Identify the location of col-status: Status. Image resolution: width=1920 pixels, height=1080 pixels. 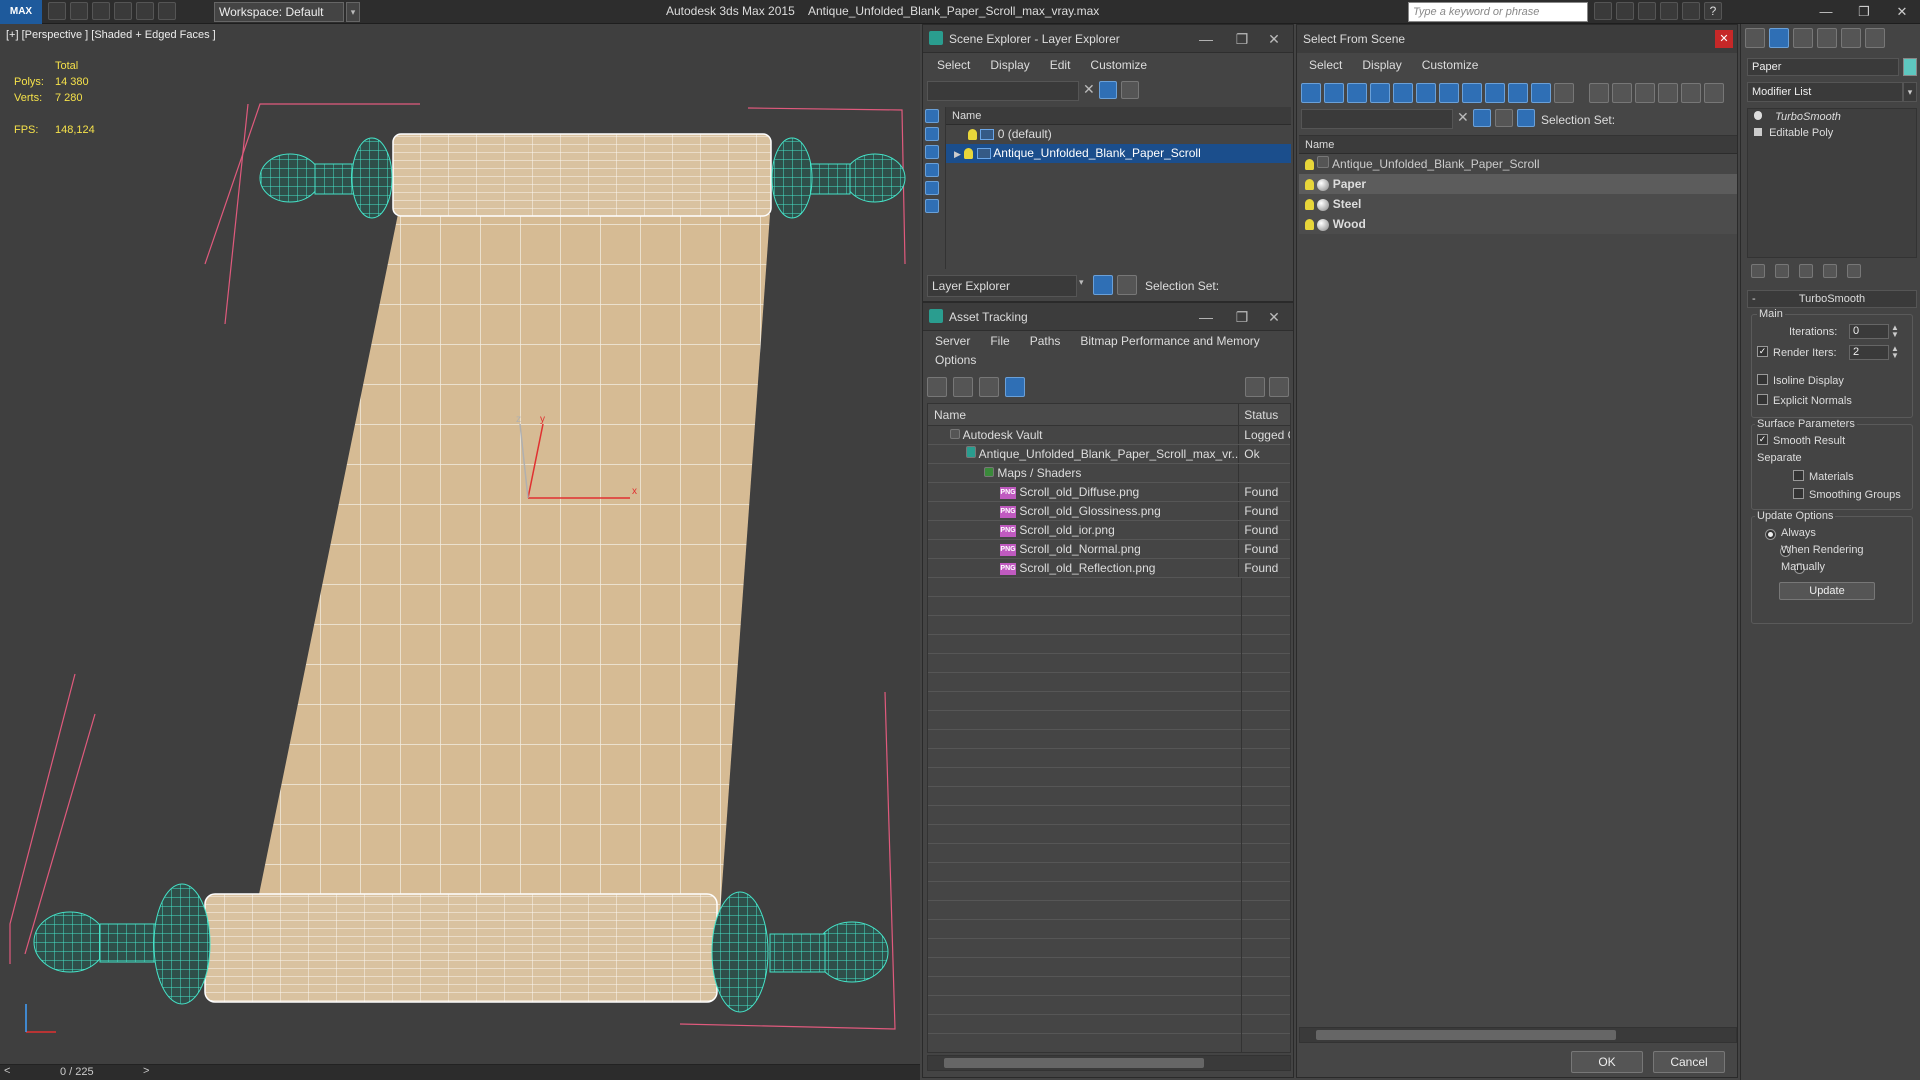
(1264, 414).